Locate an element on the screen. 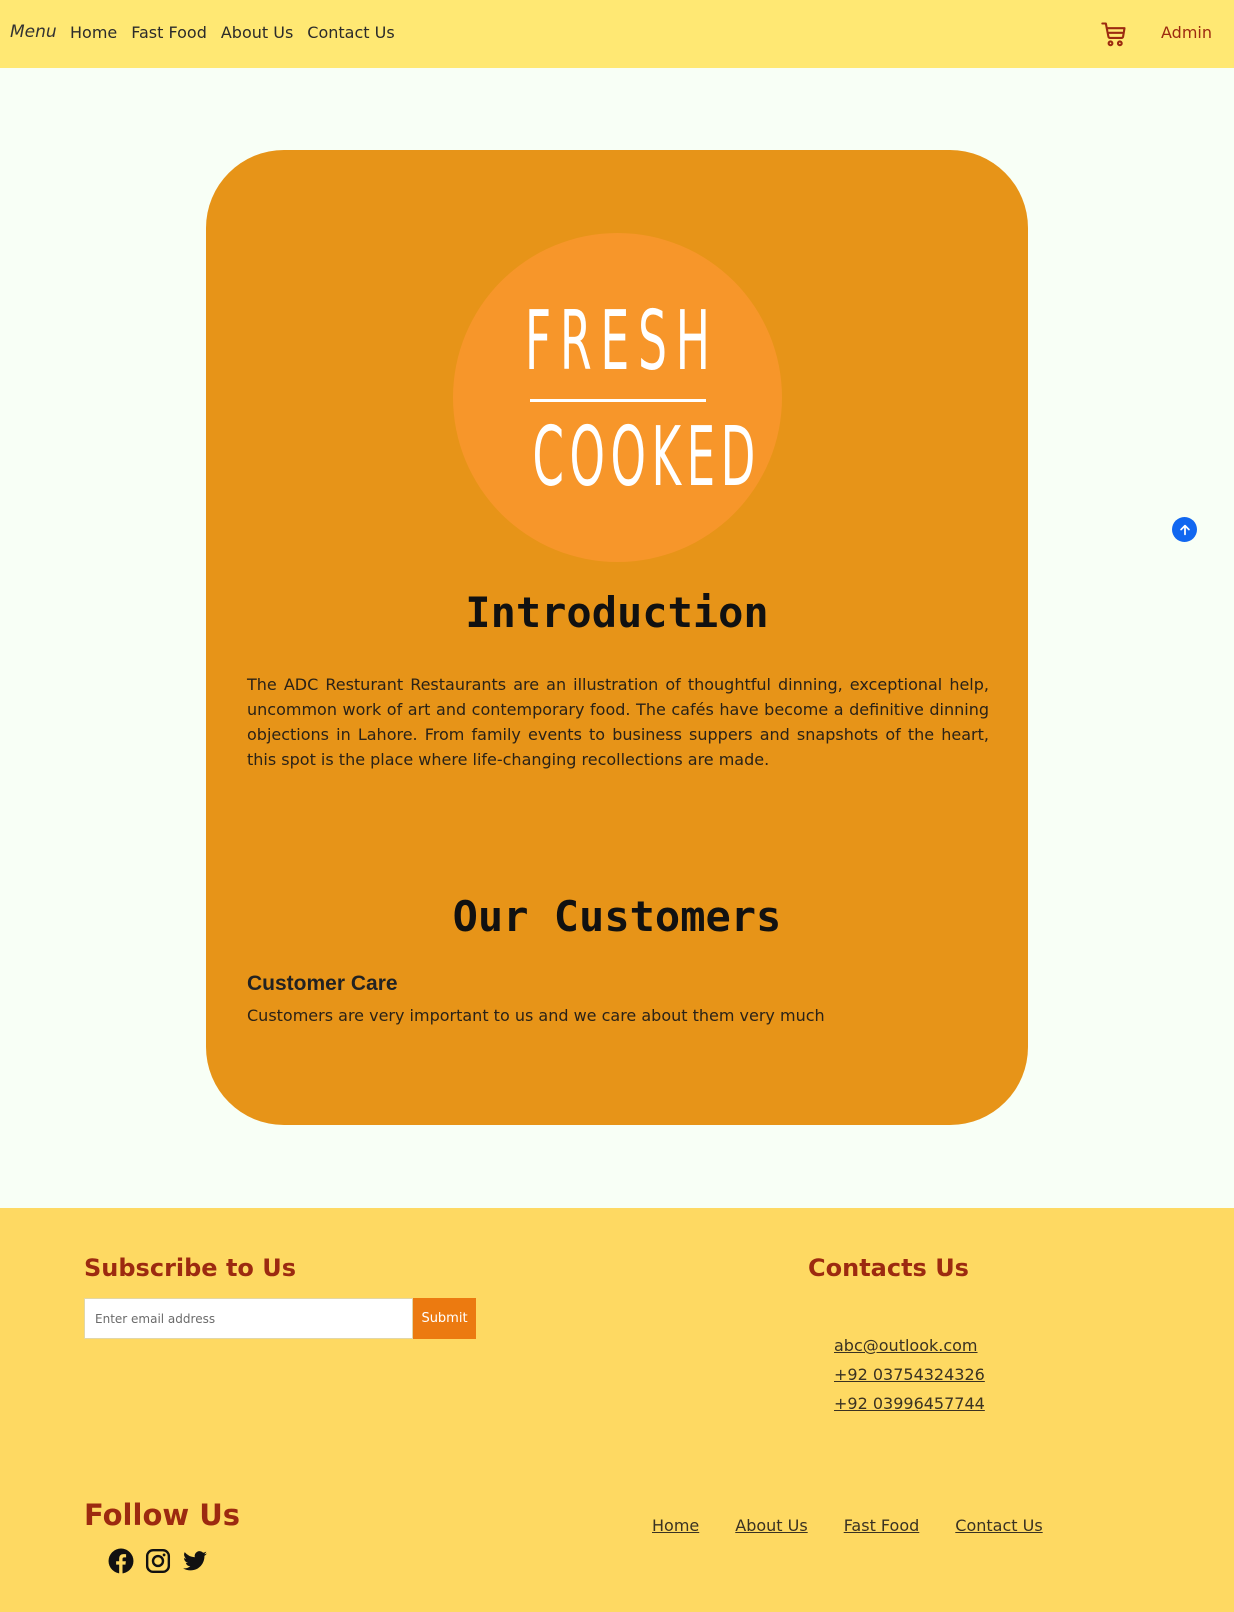 This screenshot has width=1234, height=1612. our-customers-heading: Our Customers is located at coordinates (617, 916).